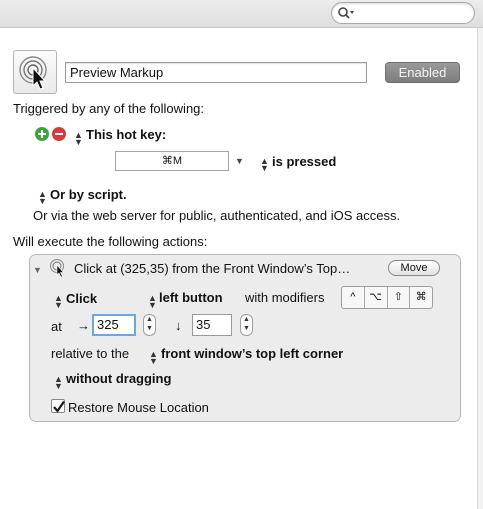  I want to click on mouse-button-popup: left button, so click(191, 298).